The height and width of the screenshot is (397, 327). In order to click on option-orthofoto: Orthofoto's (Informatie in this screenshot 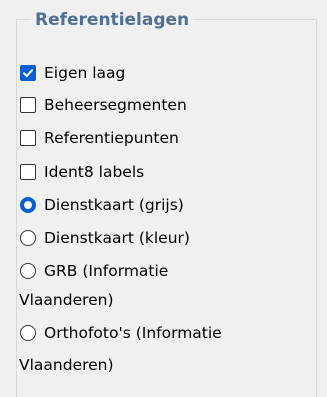, I will do `click(121, 333)`.